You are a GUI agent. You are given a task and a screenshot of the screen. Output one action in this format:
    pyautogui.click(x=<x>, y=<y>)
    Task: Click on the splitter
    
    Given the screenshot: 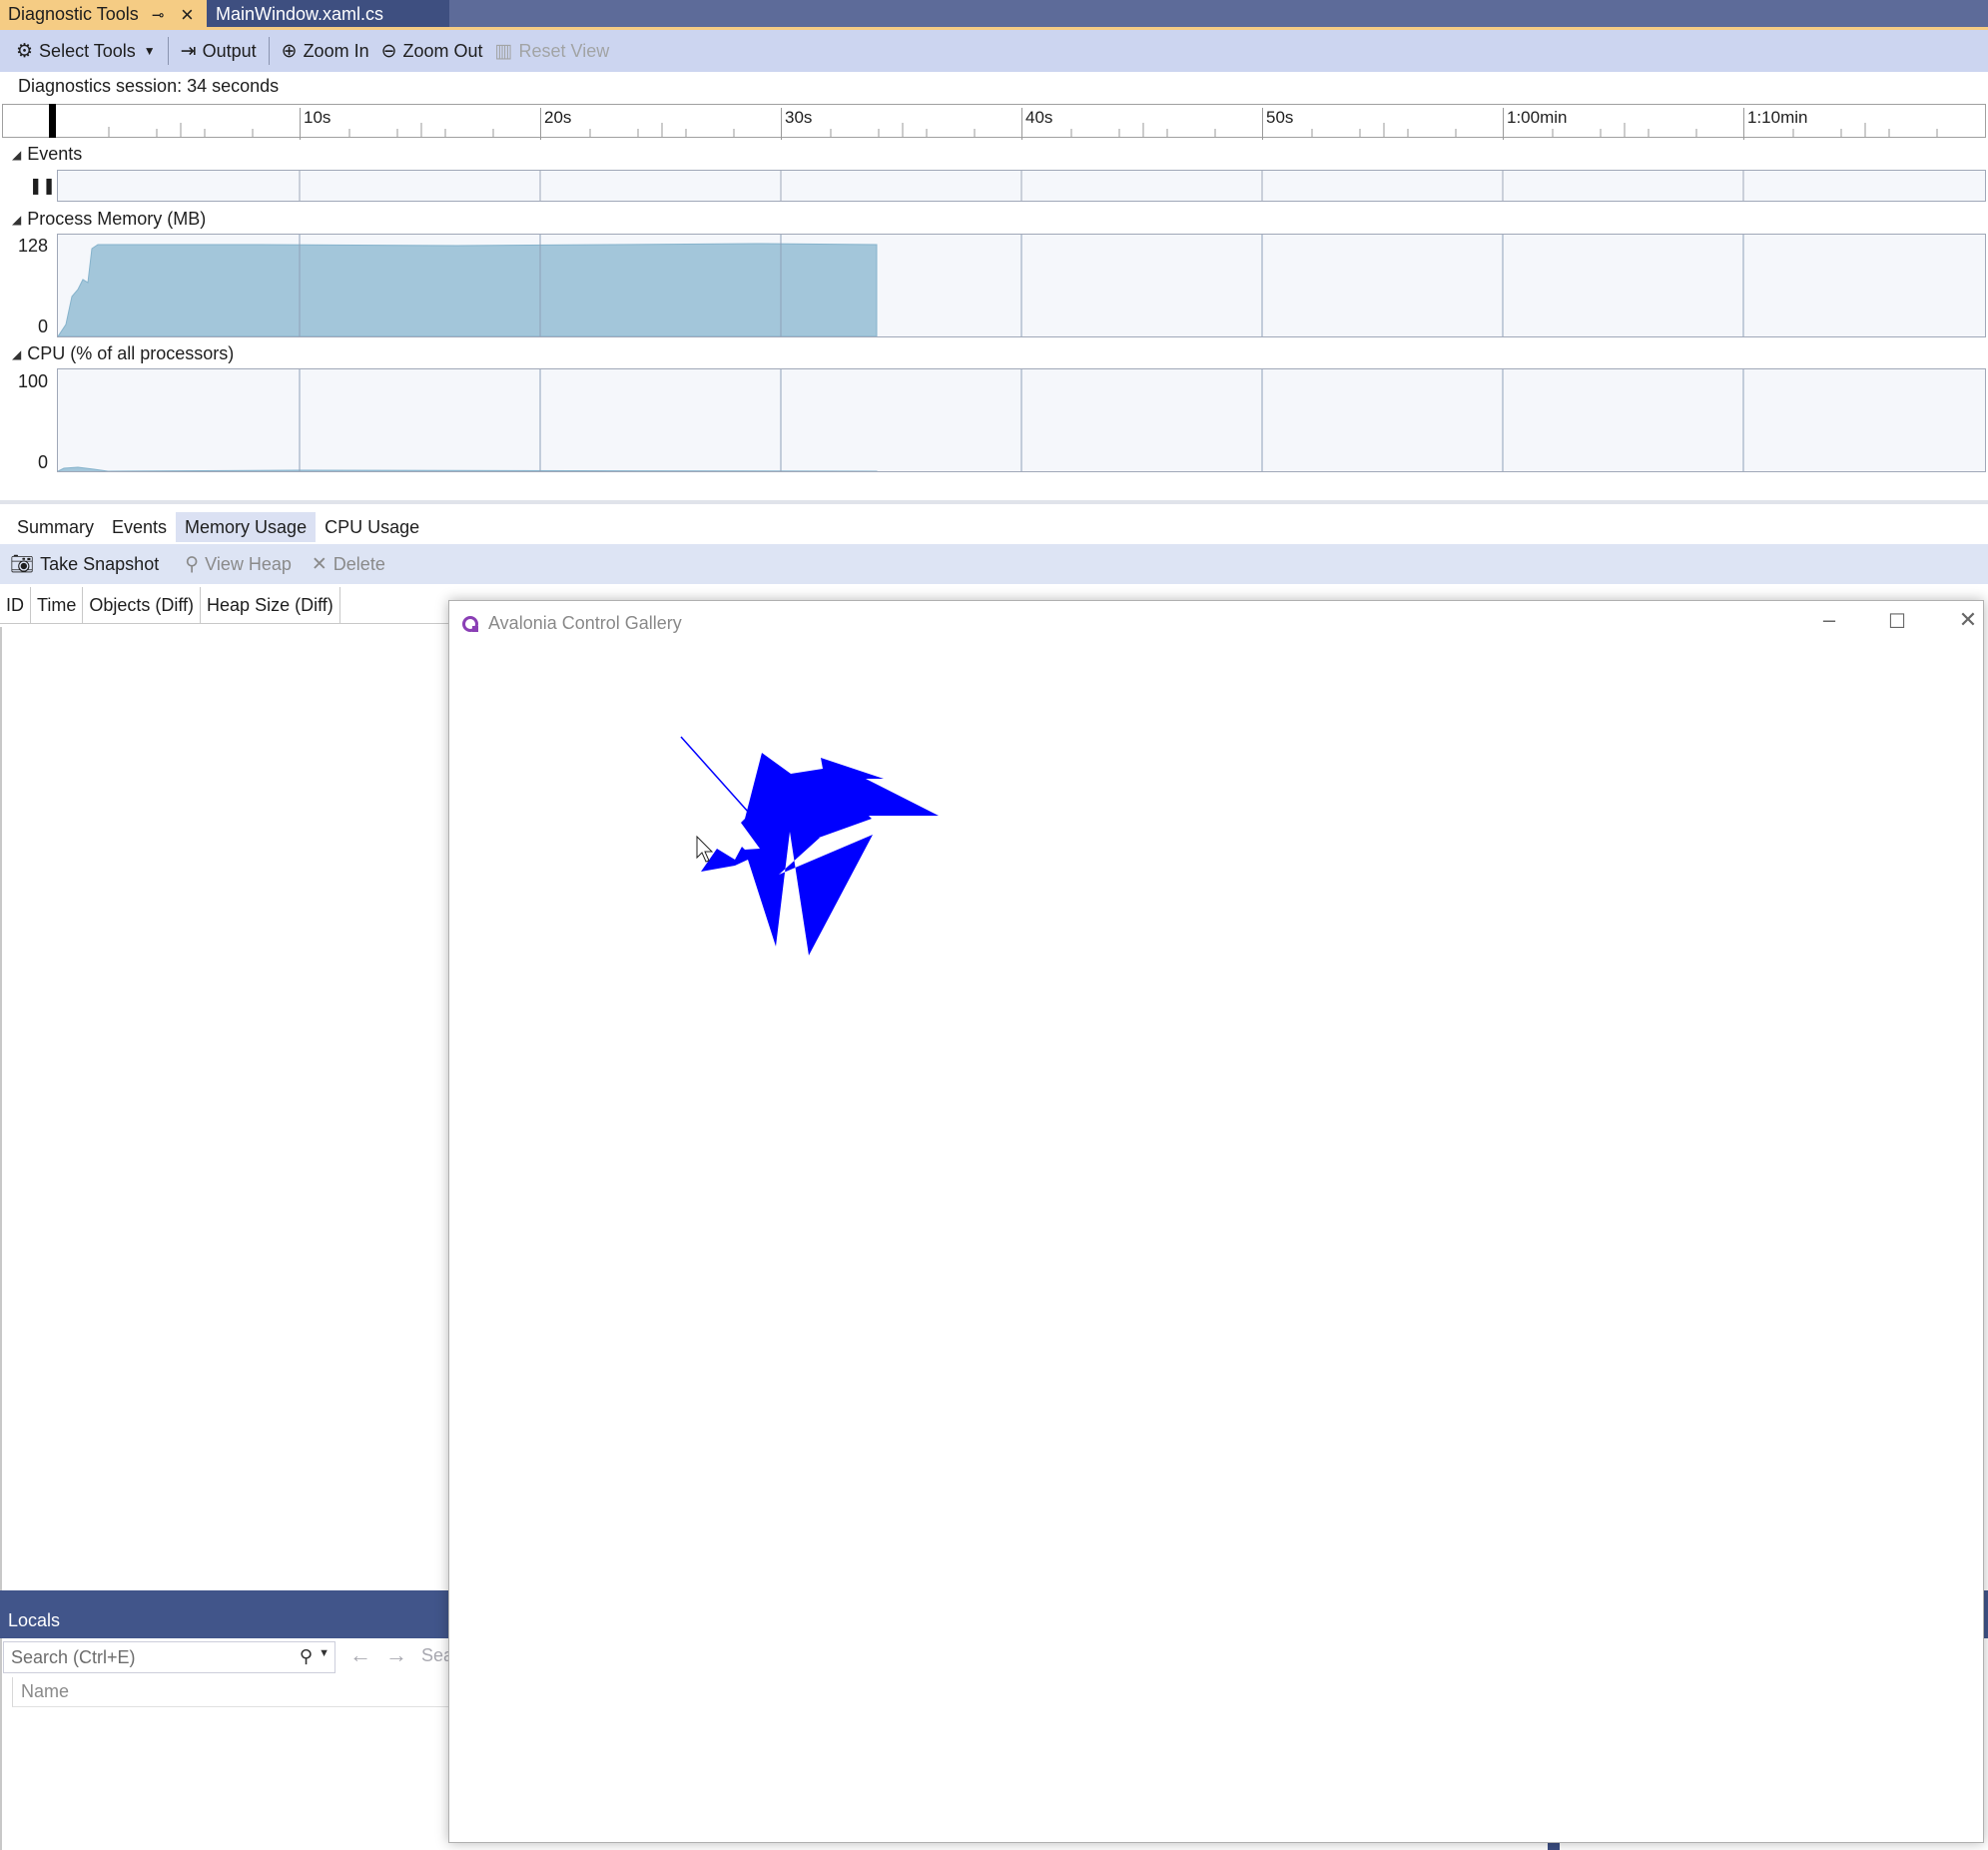 What is the action you would take?
    pyautogui.click(x=994, y=502)
    